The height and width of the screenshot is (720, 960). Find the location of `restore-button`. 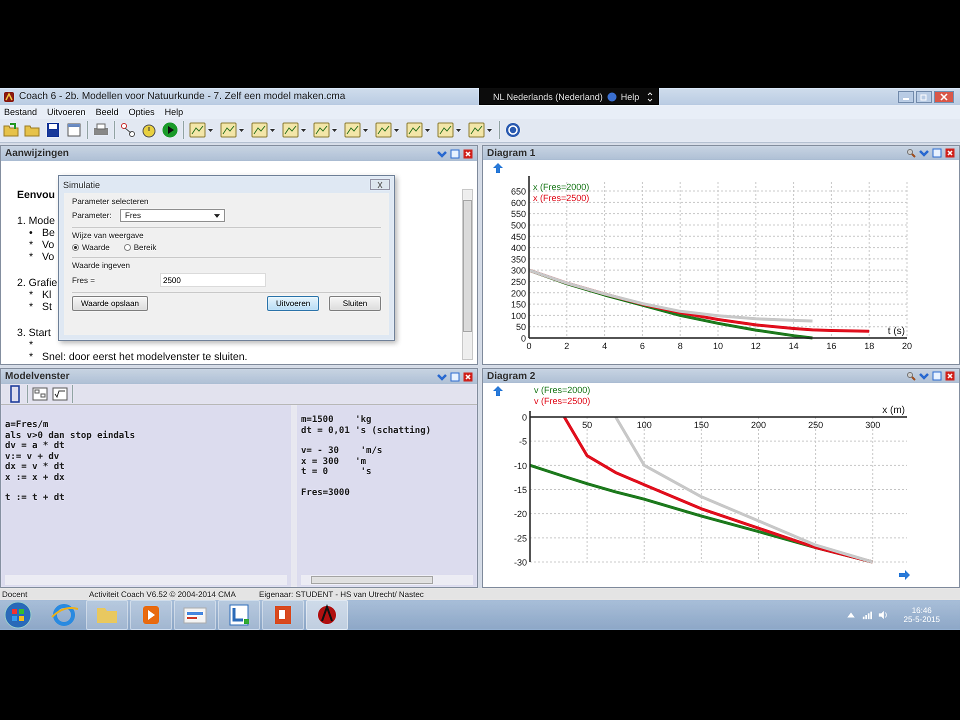

restore-button is located at coordinates (924, 96).